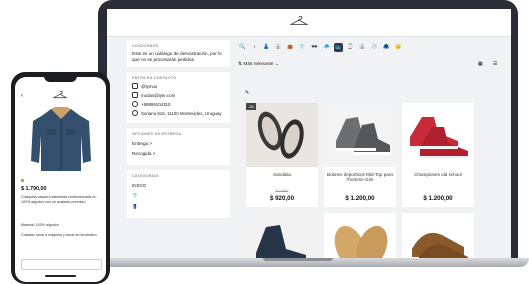 This screenshot has width=529, height=284. What do you see at coordinates (145, 46) in the screenshot?
I see `about-heading: CONÓCENOS` at bounding box center [145, 46].